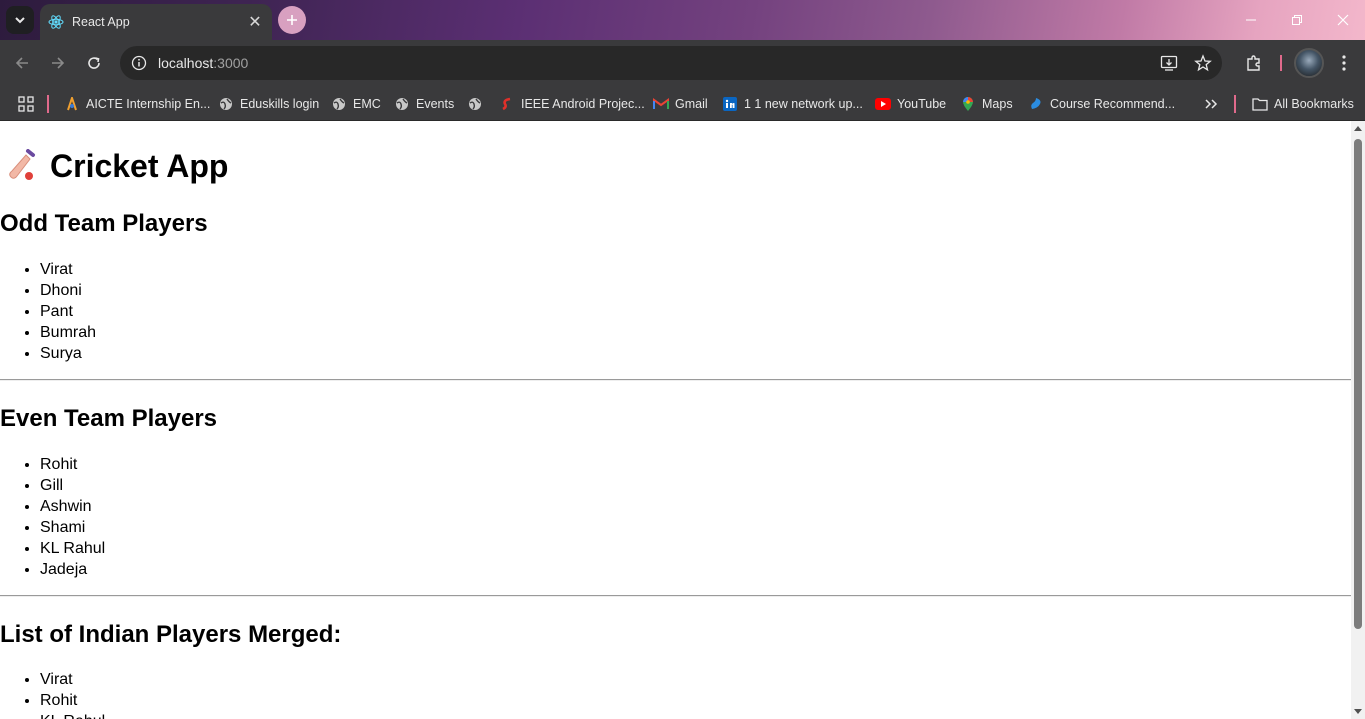 The image size is (1365, 719). Describe the element at coordinates (139, 166) in the screenshot. I see `app-title-text: Cricket App` at that location.